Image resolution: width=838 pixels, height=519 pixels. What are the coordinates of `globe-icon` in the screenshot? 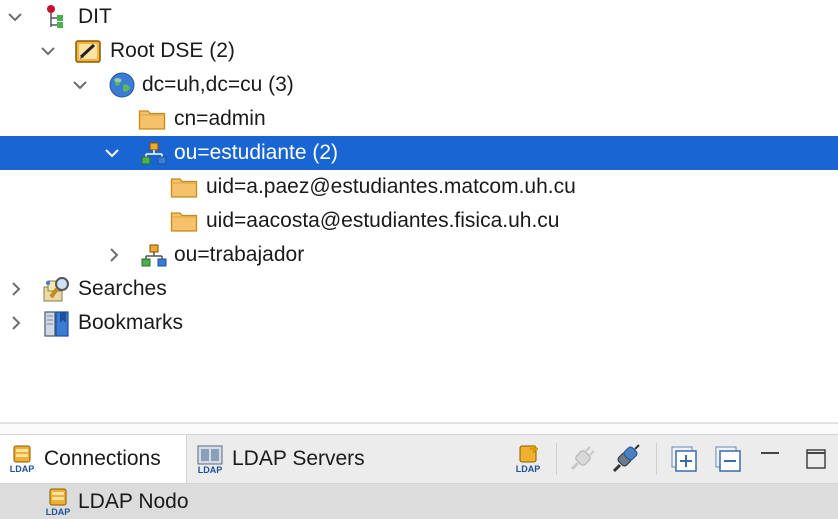 It's located at (122, 85).